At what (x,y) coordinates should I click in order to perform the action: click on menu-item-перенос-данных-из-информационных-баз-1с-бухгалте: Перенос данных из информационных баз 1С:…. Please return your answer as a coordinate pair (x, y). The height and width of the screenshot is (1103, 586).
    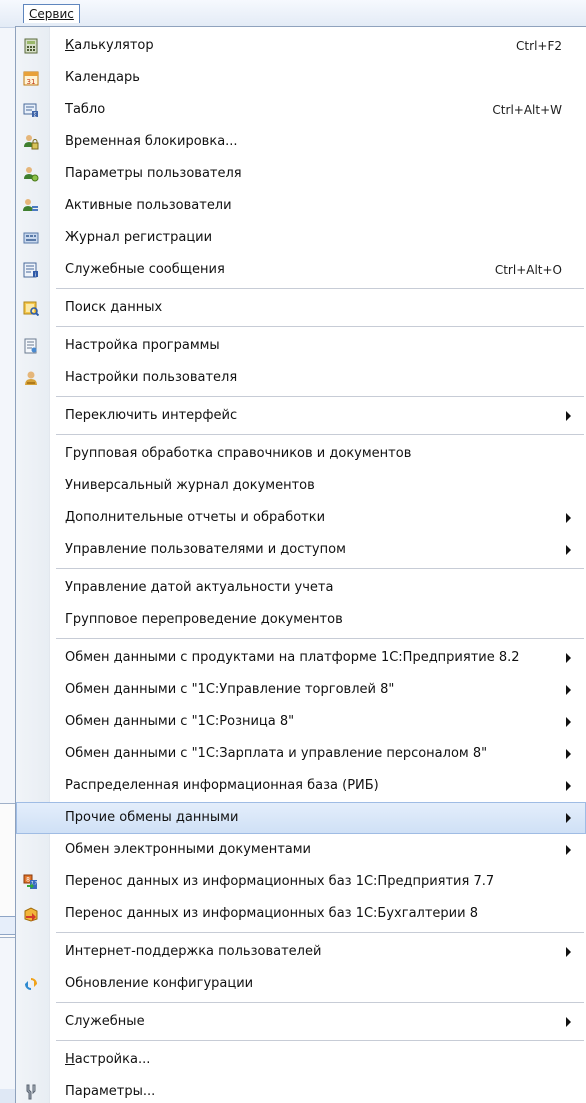
    Looking at the image, I should click on (301, 914).